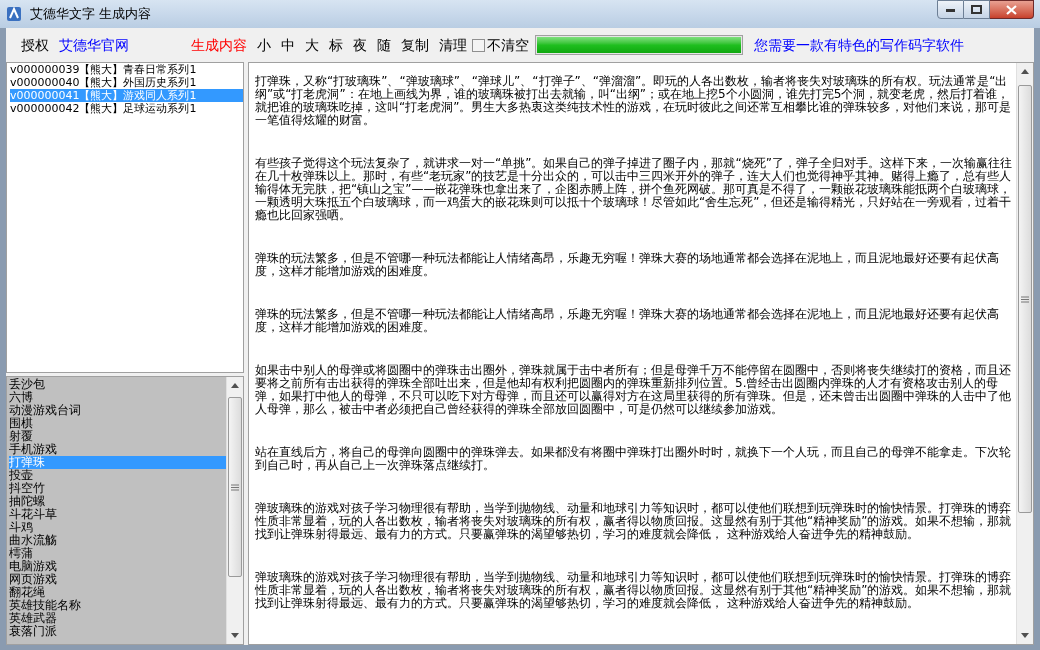 This screenshot has height=650, width=1040. Describe the element at coordinates (117, 488) in the screenshot. I see `list-item: 抖空竹` at that location.